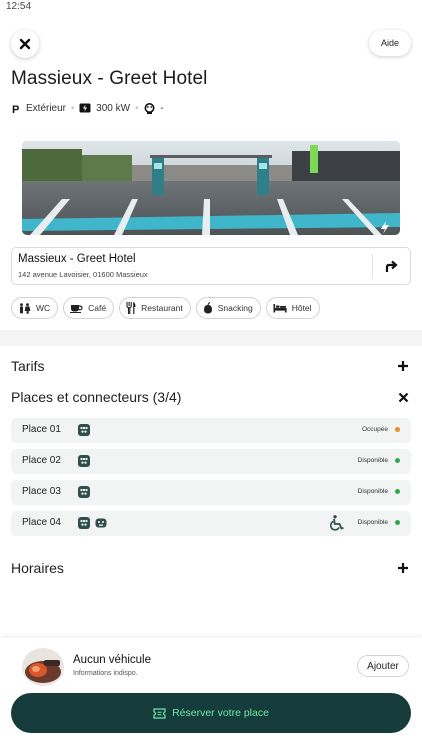 The width and height of the screenshot is (422, 750). What do you see at coordinates (35, 308) in the screenshot?
I see `amenity-wc: WC` at bounding box center [35, 308].